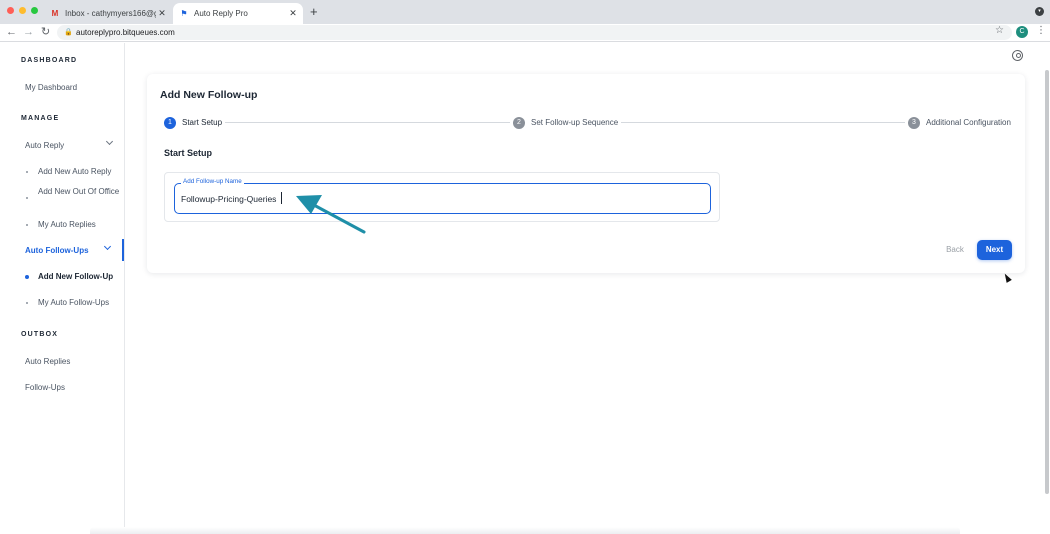 This screenshot has height=534, width=1050. Describe the element at coordinates (314, 12) in the screenshot. I see `new-tab-button: +` at that location.